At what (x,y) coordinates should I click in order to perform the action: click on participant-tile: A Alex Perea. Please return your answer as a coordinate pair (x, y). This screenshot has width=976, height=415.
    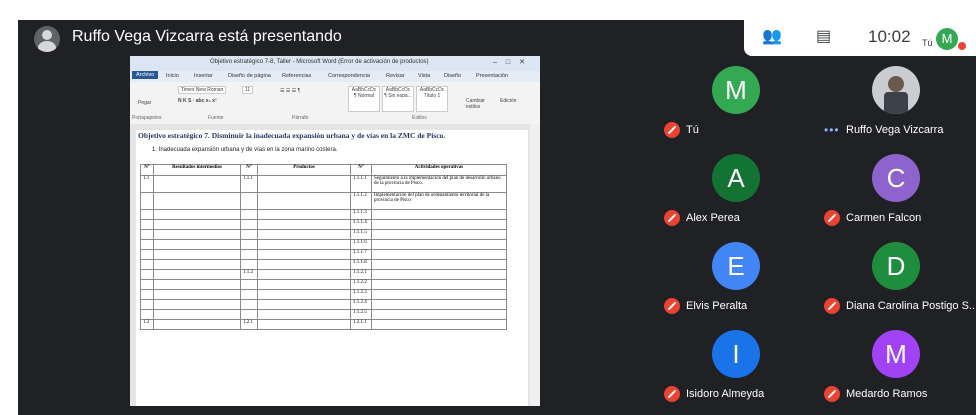
    Looking at the image, I should click on (734, 189).